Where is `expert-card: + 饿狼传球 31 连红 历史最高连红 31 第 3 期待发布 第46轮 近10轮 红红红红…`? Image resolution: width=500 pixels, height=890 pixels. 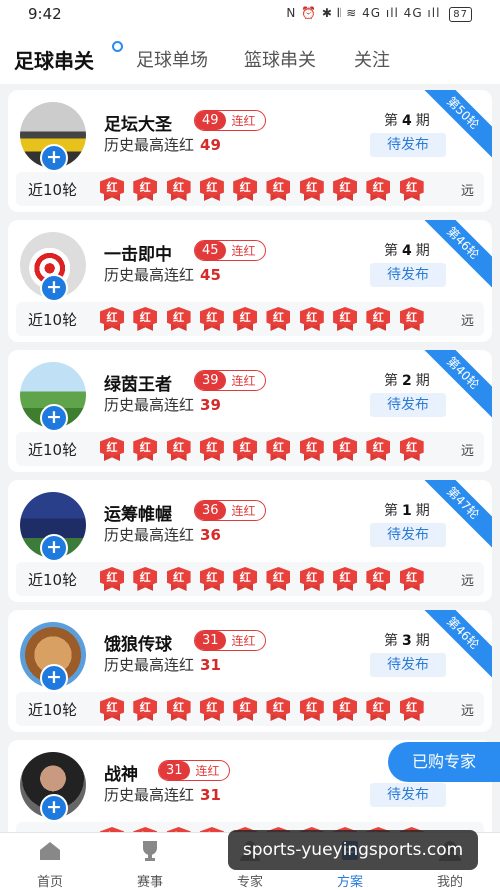
expert-card: + 饿狼传球 31 连红 历史最高连红 31 第 3 期待发布 第46轮 近10轮 红红红红… is located at coordinates (250, 671).